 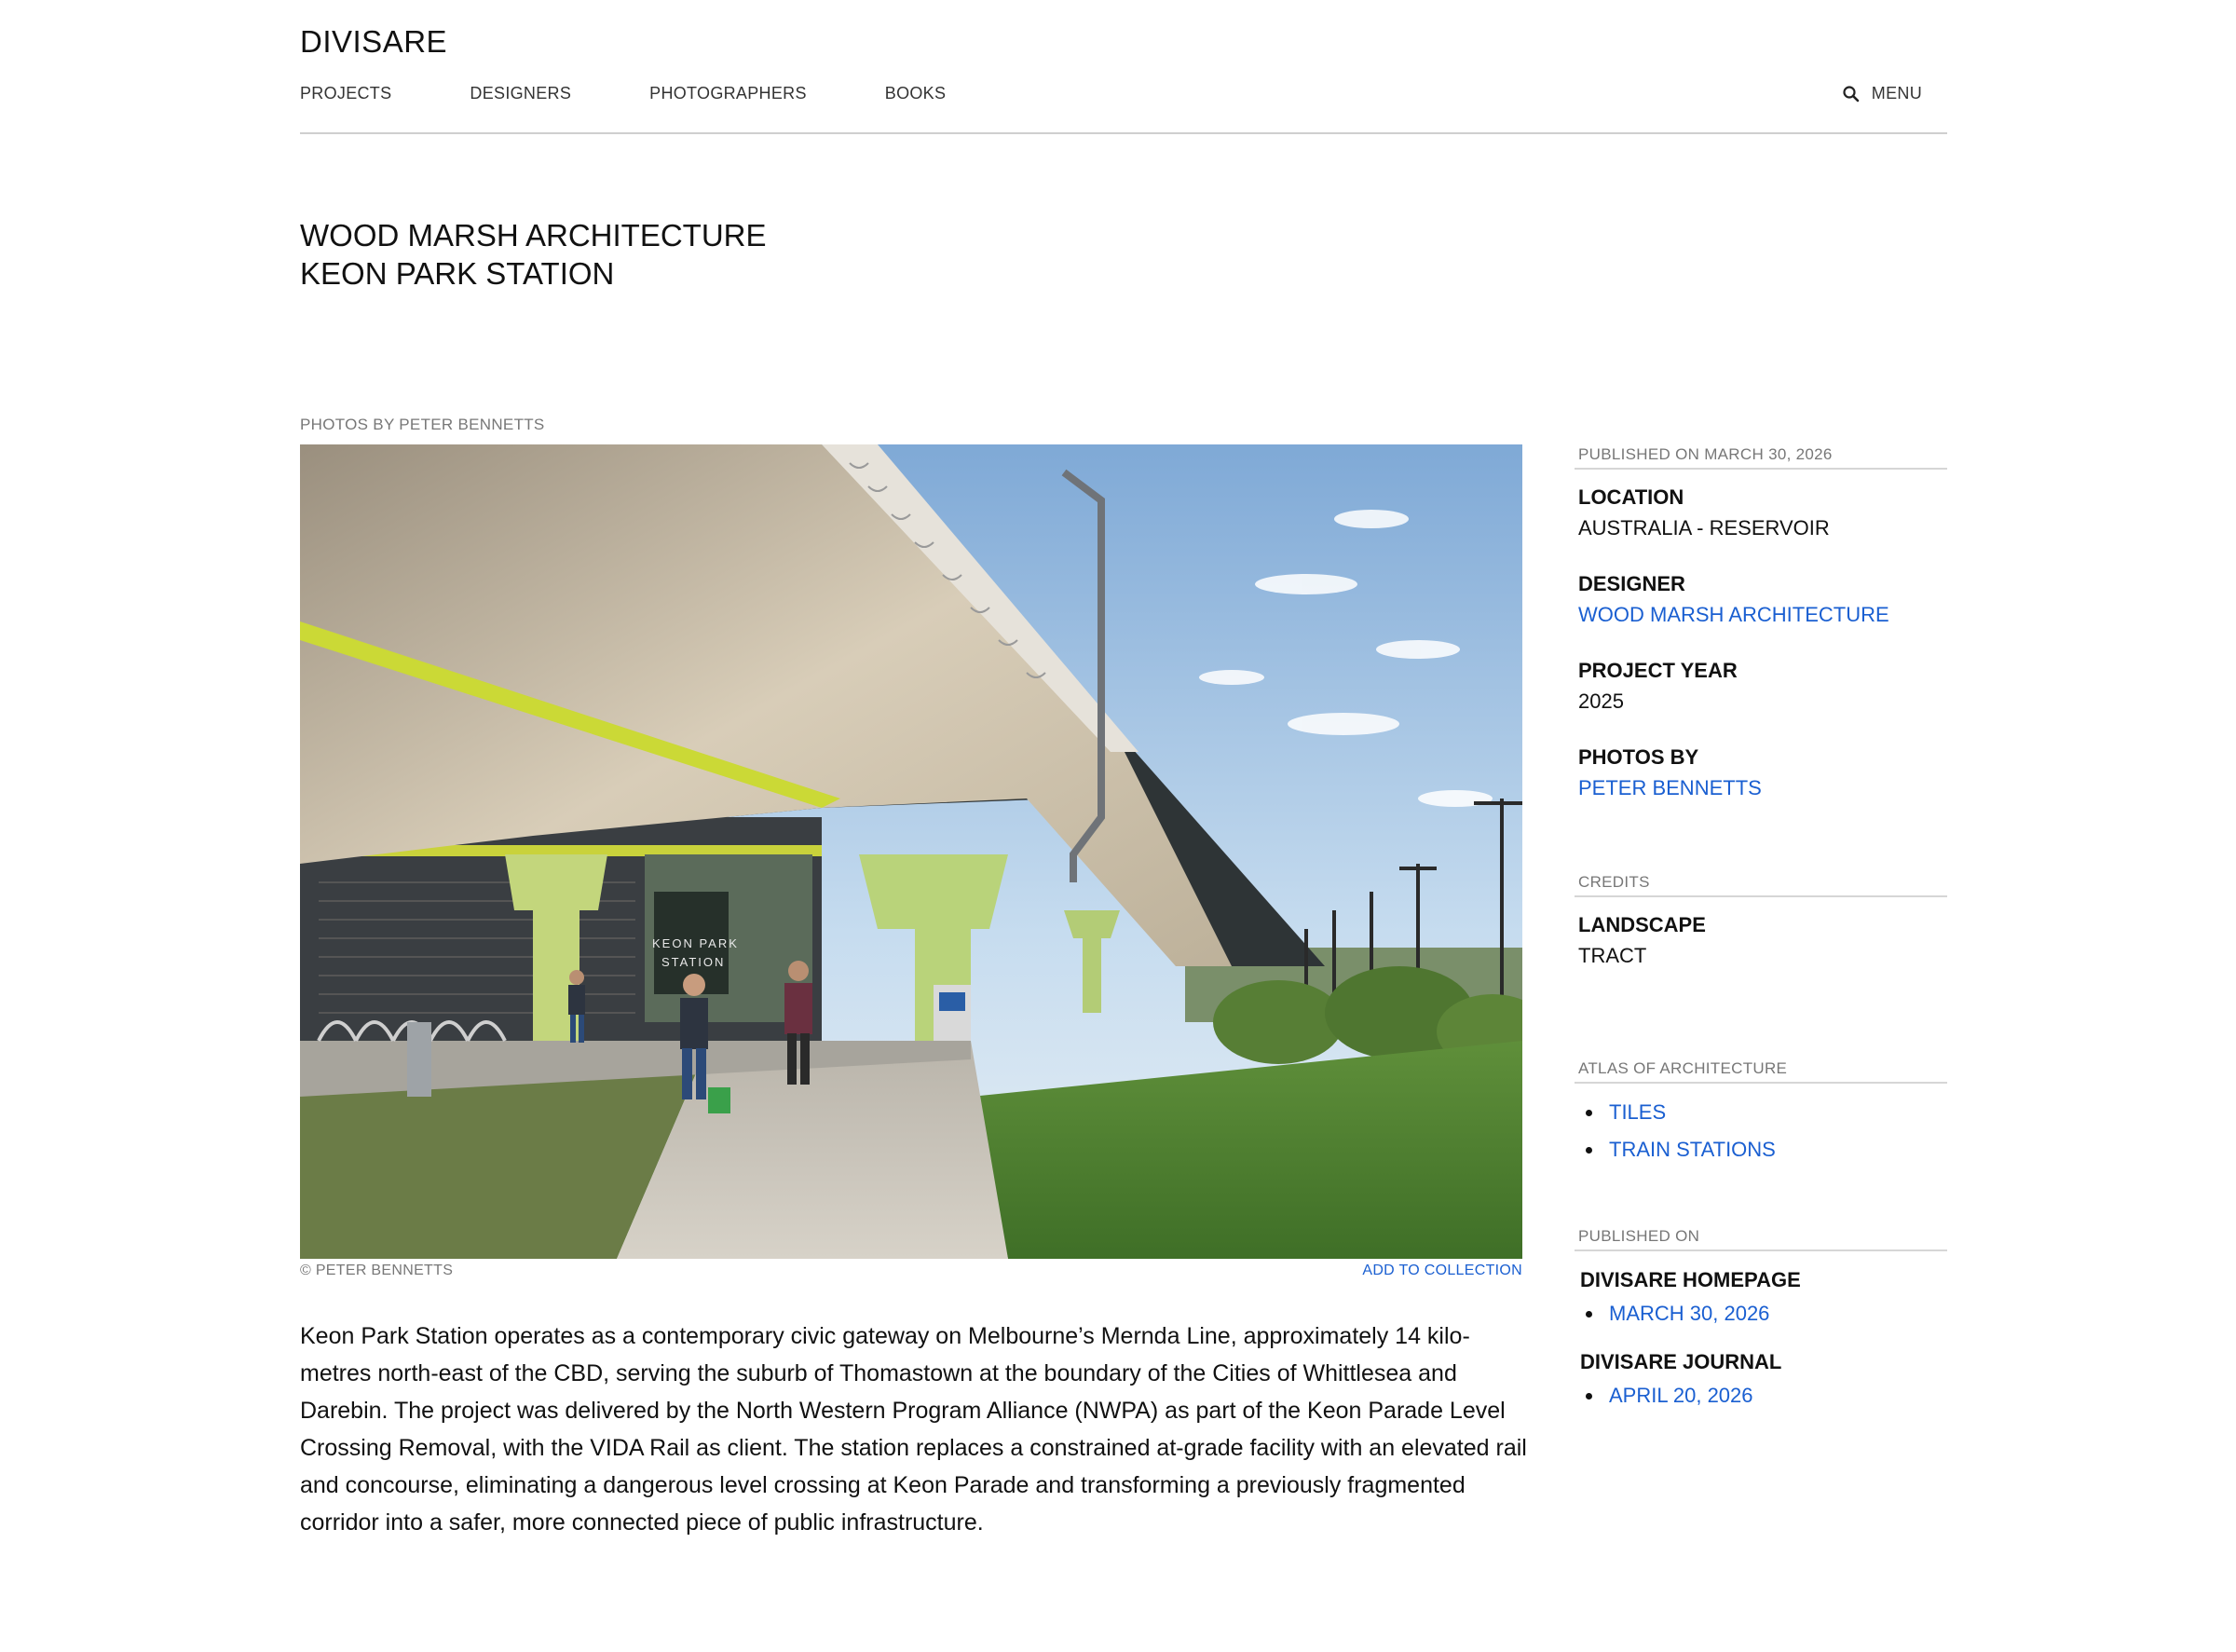 What do you see at coordinates (457, 273) in the screenshot?
I see `title-project: KEON PARK STATION` at bounding box center [457, 273].